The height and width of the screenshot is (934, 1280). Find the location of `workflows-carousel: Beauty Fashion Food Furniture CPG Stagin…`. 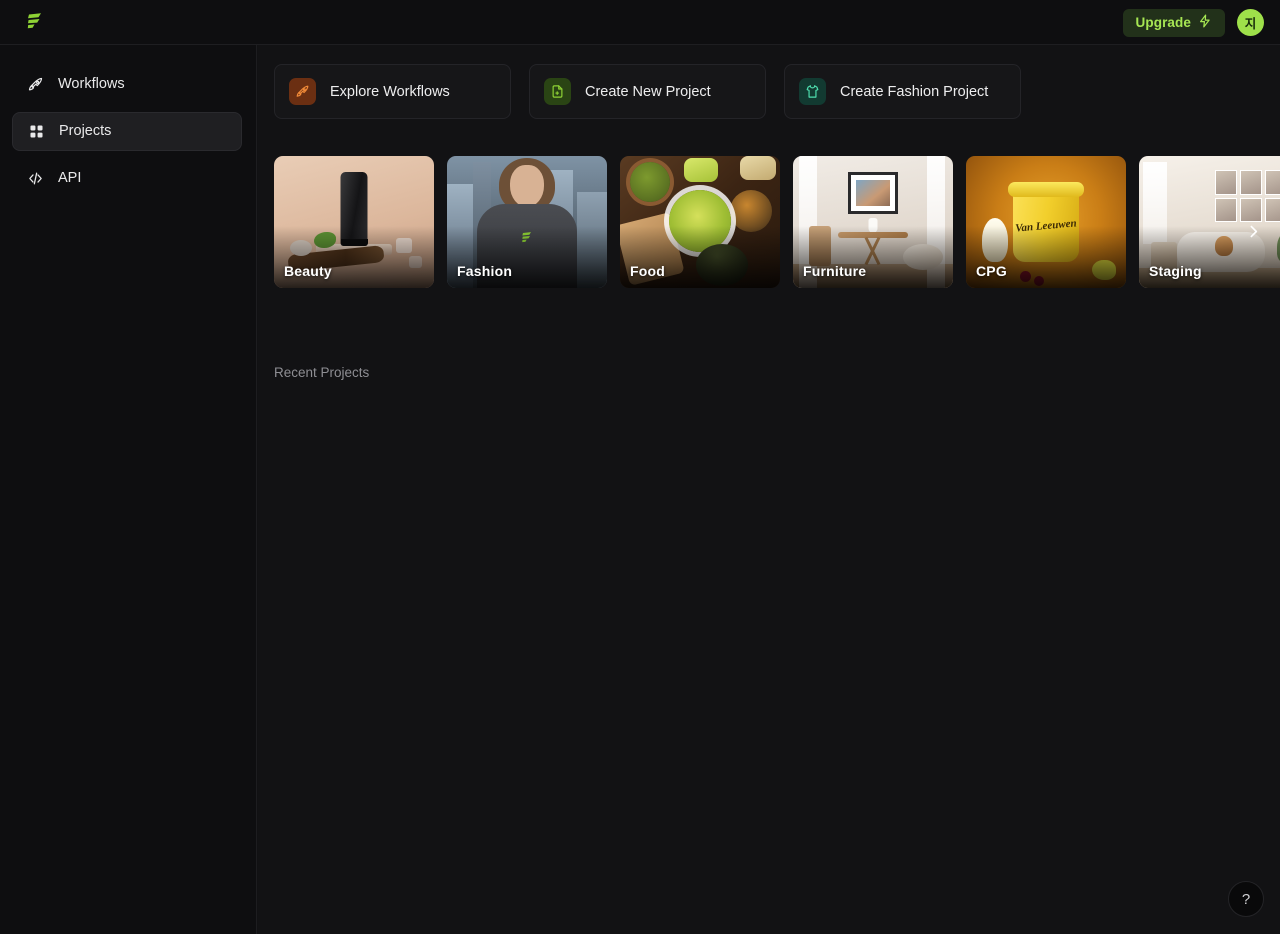

workflows-carousel: Beauty Fashion Food Furniture CPG Stagin… is located at coordinates (777, 227).